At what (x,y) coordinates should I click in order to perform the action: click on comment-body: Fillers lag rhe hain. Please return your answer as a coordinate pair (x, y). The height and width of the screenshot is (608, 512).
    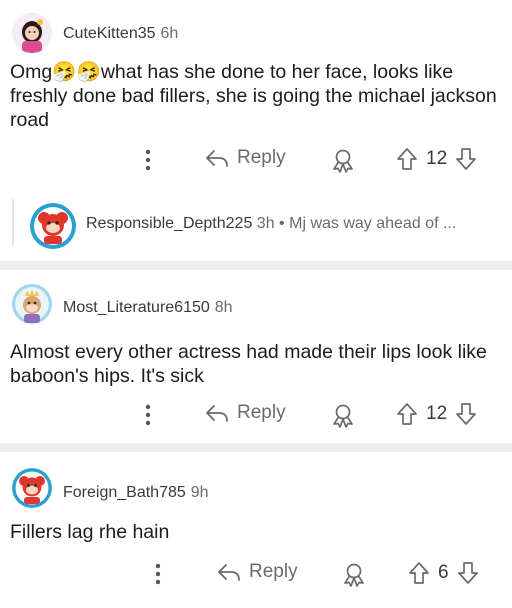
    Looking at the image, I should click on (90, 532).